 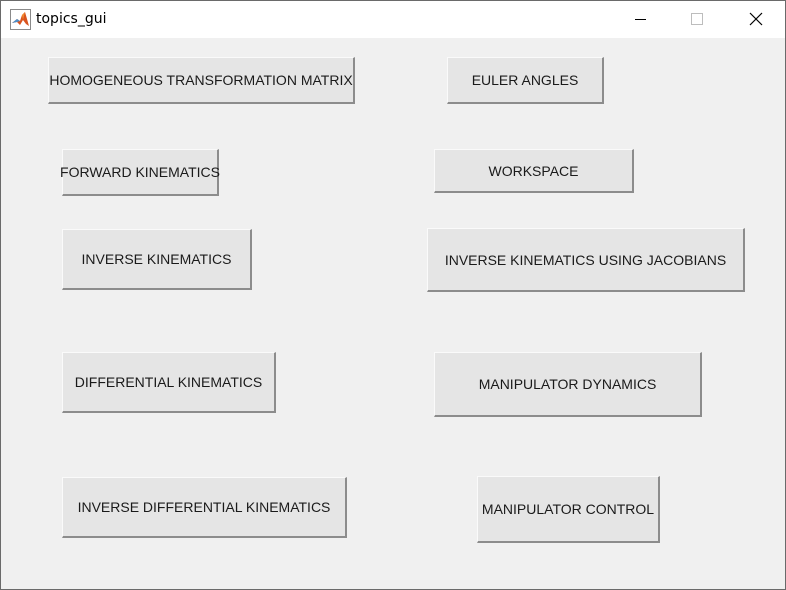 I want to click on minimize-icon, so click(x=640, y=19).